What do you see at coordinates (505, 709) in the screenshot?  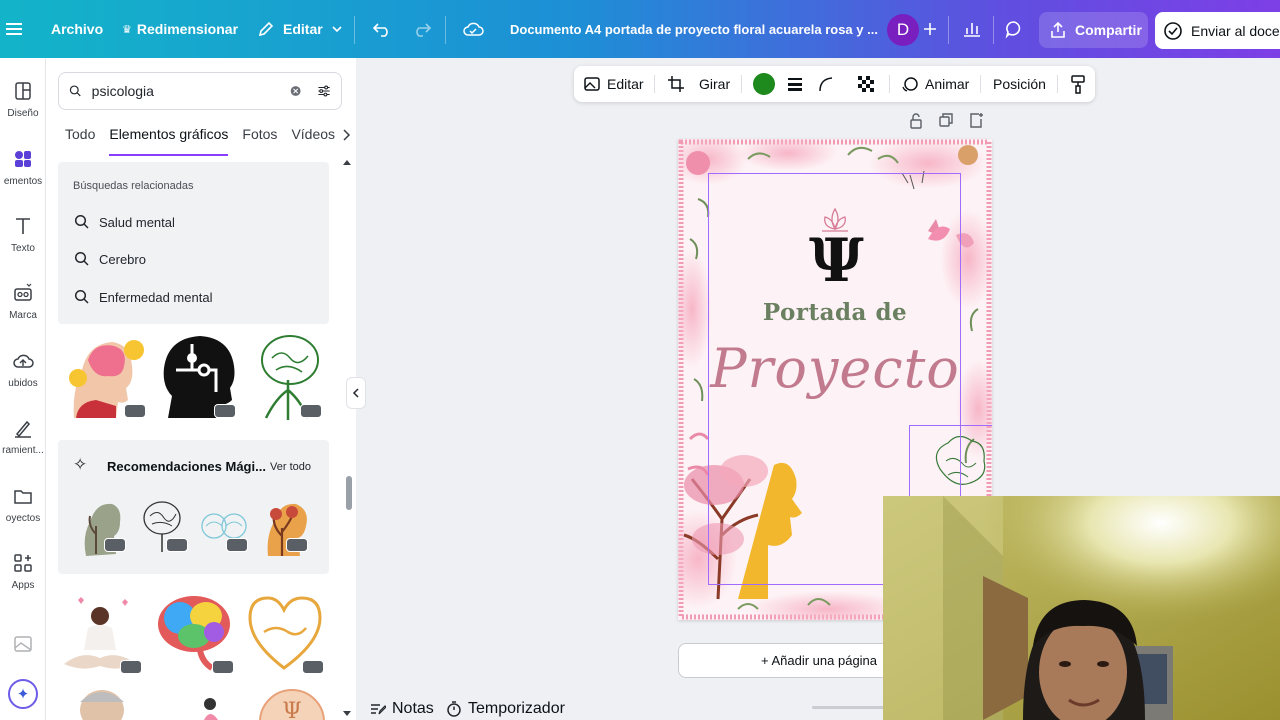 I see `timer-button: Temporizador` at bounding box center [505, 709].